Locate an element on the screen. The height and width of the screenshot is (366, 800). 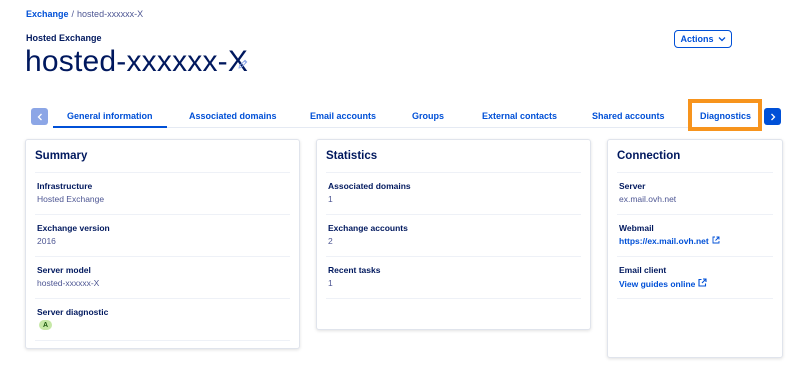
server-label: Server is located at coordinates (632, 186).